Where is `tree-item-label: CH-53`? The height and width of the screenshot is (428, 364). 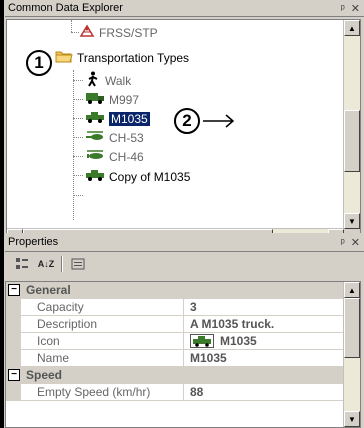 tree-item-label: CH-53 is located at coordinates (126, 137).